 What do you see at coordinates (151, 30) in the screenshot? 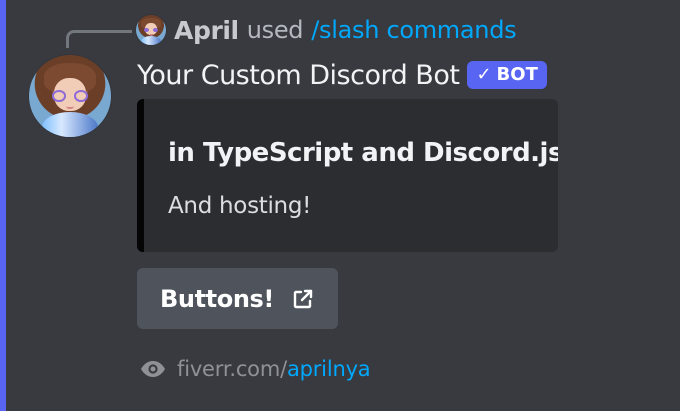
I see `reply-user-avatar` at bounding box center [151, 30].